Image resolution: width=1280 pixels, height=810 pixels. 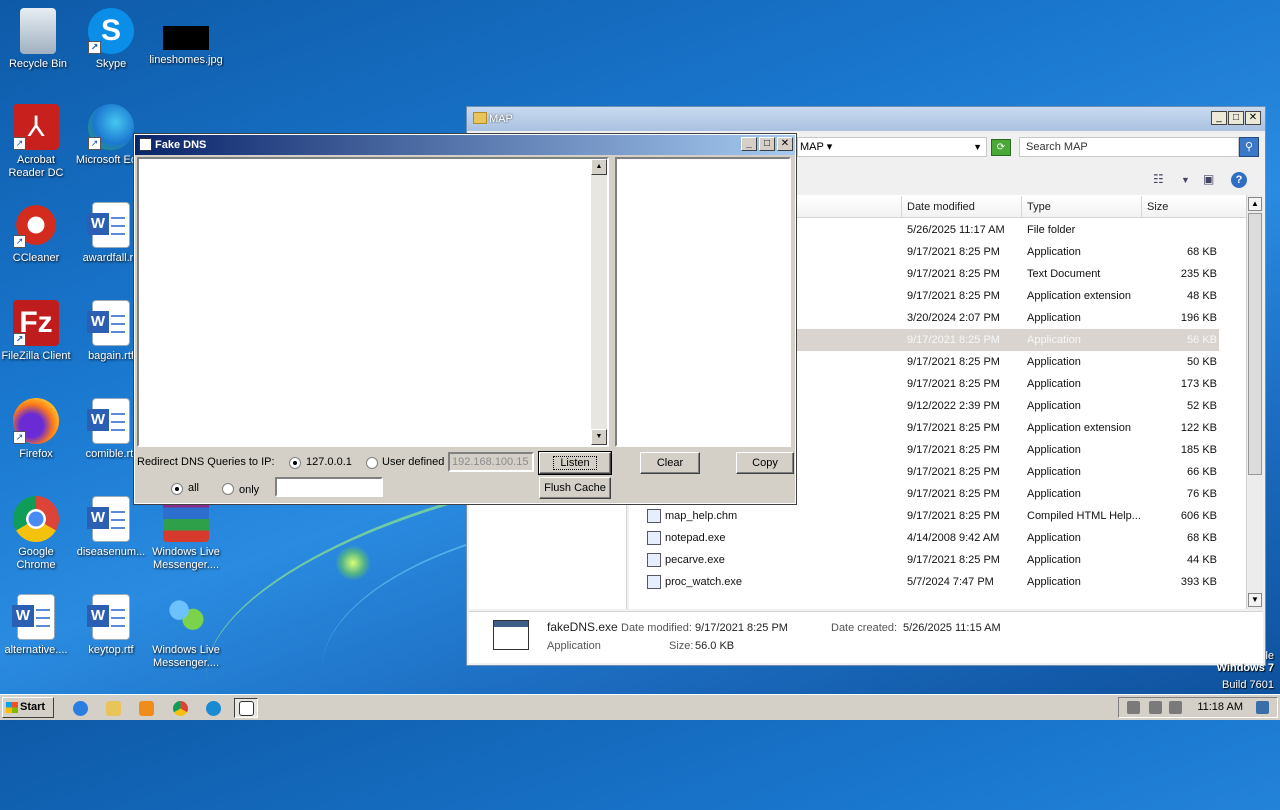 I want to click on view-options-icon: ☷, so click(x=1158, y=179).